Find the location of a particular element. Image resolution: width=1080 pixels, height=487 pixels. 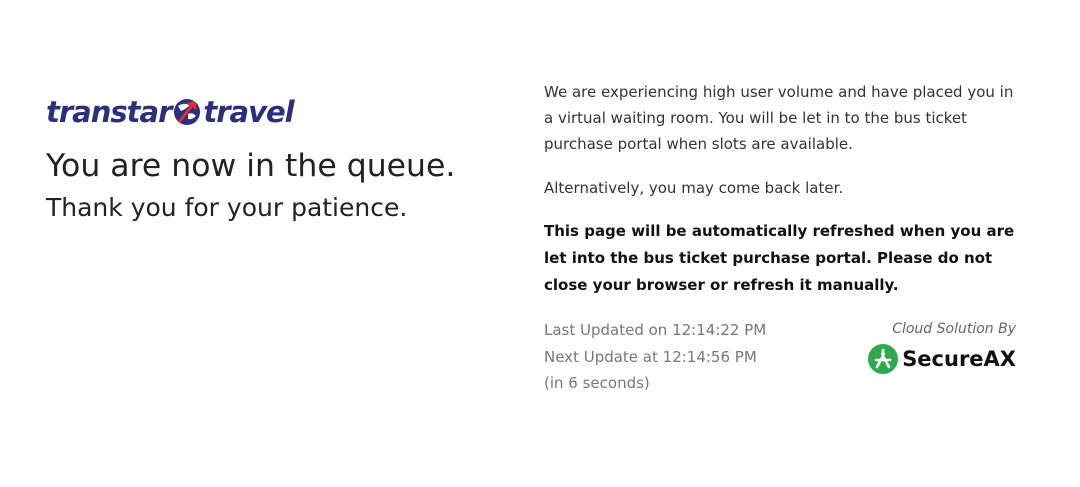

next-update-text: Next Update at 12:14:56 PM is located at coordinates (650, 356).